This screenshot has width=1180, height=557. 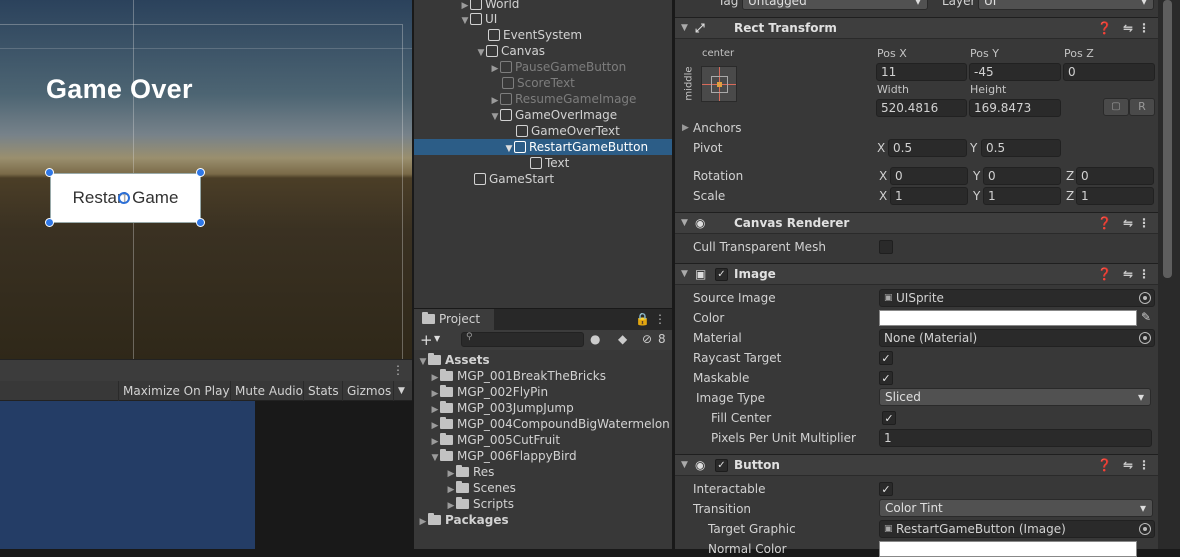 What do you see at coordinates (886, 489) in the screenshot?
I see `interactable-checkbox: ✓` at bounding box center [886, 489].